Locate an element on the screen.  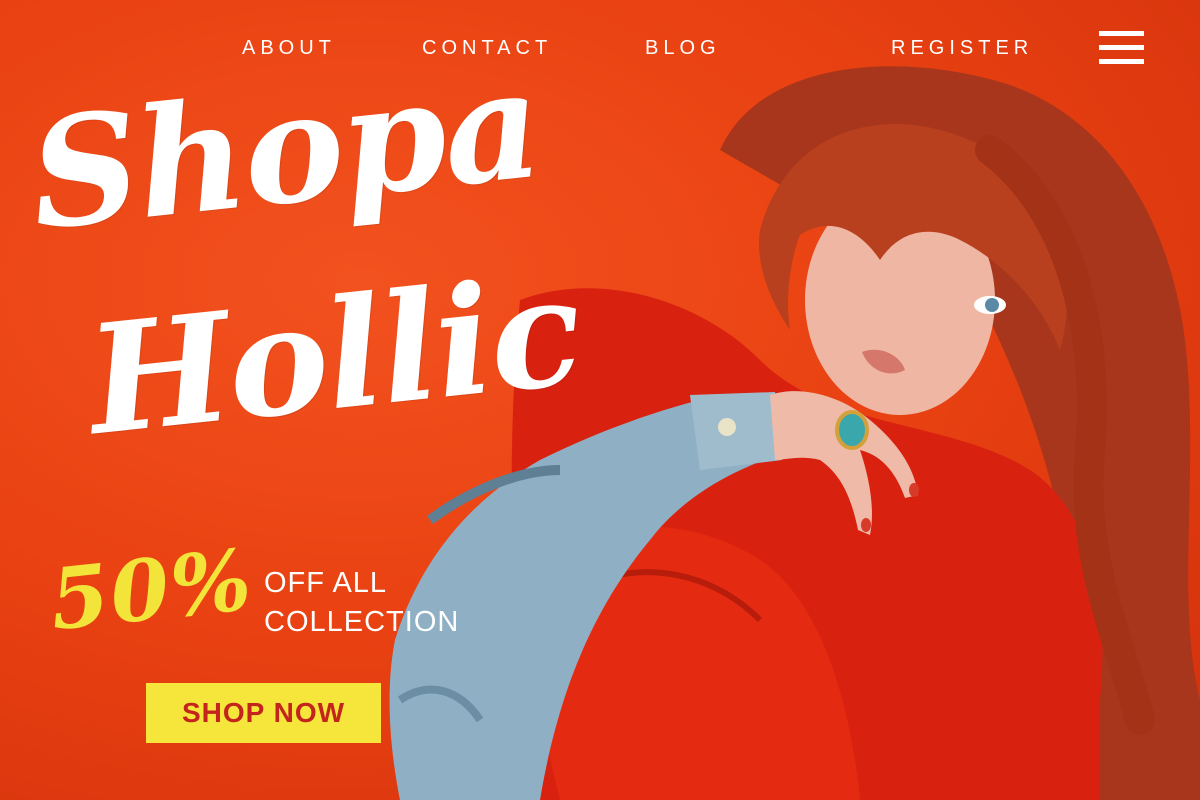
nav-about-link: ABOUT is located at coordinates (289, 48).